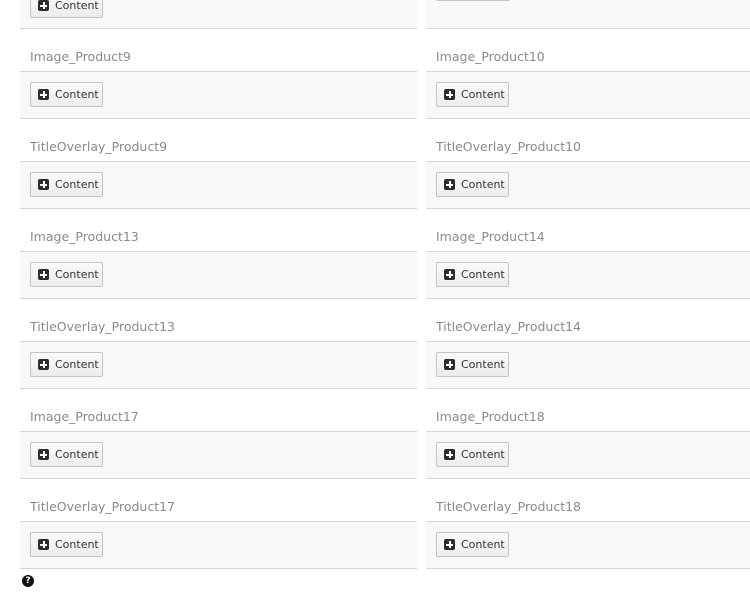  Describe the element at coordinates (218, 230) in the screenshot. I see `section-header: Image_Product13` at that location.